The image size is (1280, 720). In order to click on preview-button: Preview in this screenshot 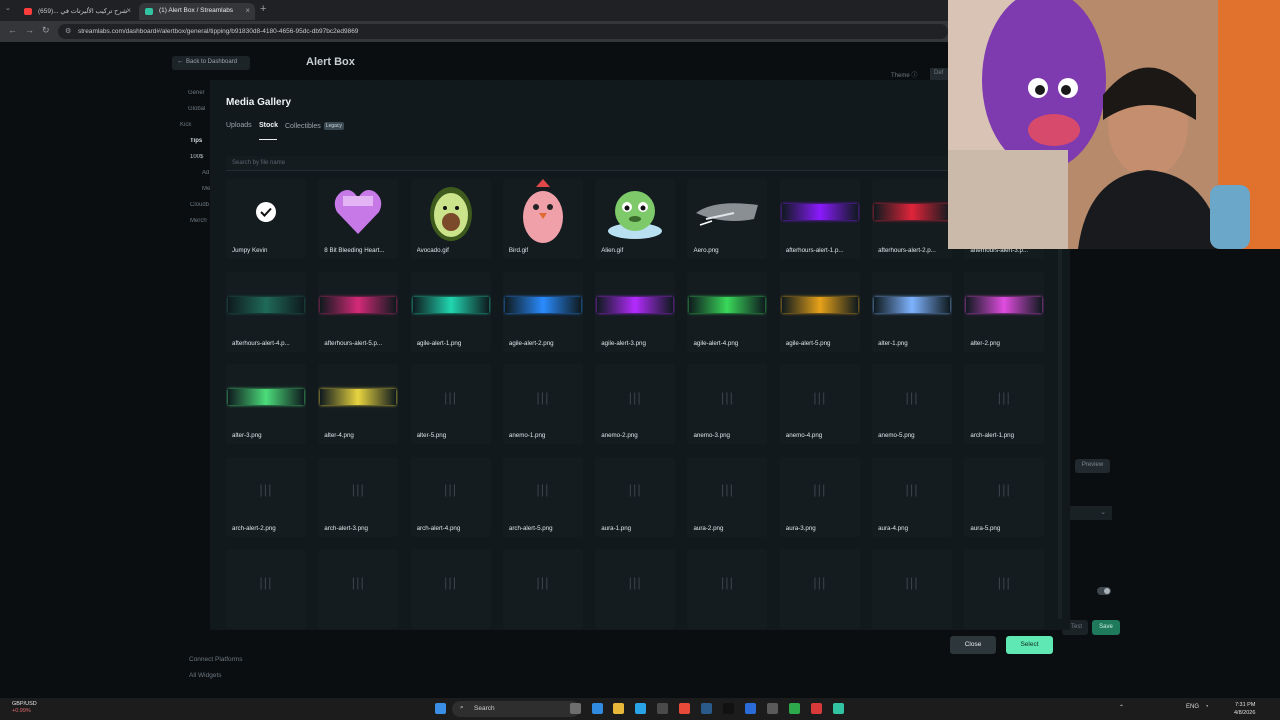, I will do `click(1092, 466)`.